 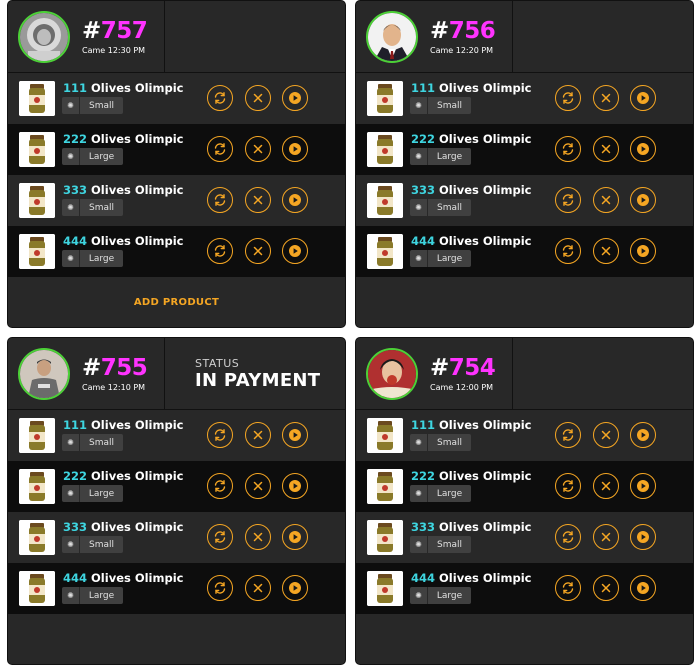 I want to click on man-suit-avatar, so click(x=392, y=36).